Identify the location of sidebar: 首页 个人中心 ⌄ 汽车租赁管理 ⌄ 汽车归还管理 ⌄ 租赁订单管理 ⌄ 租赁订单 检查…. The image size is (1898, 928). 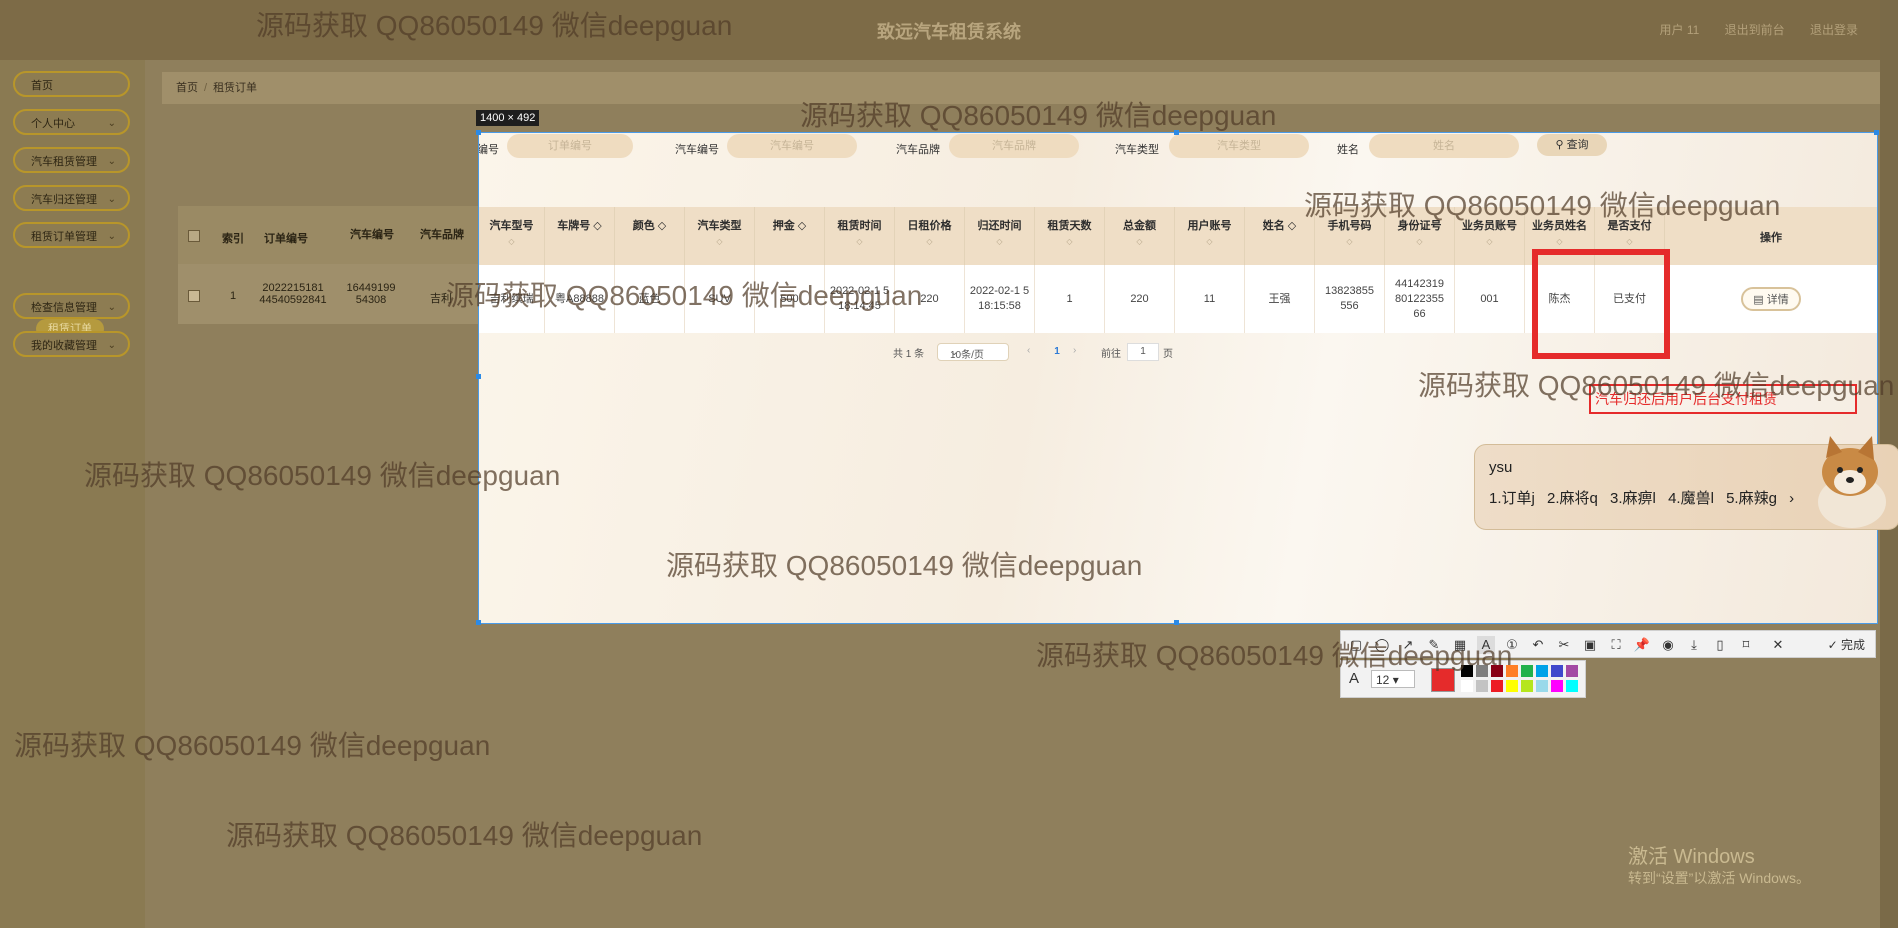
(72, 494).